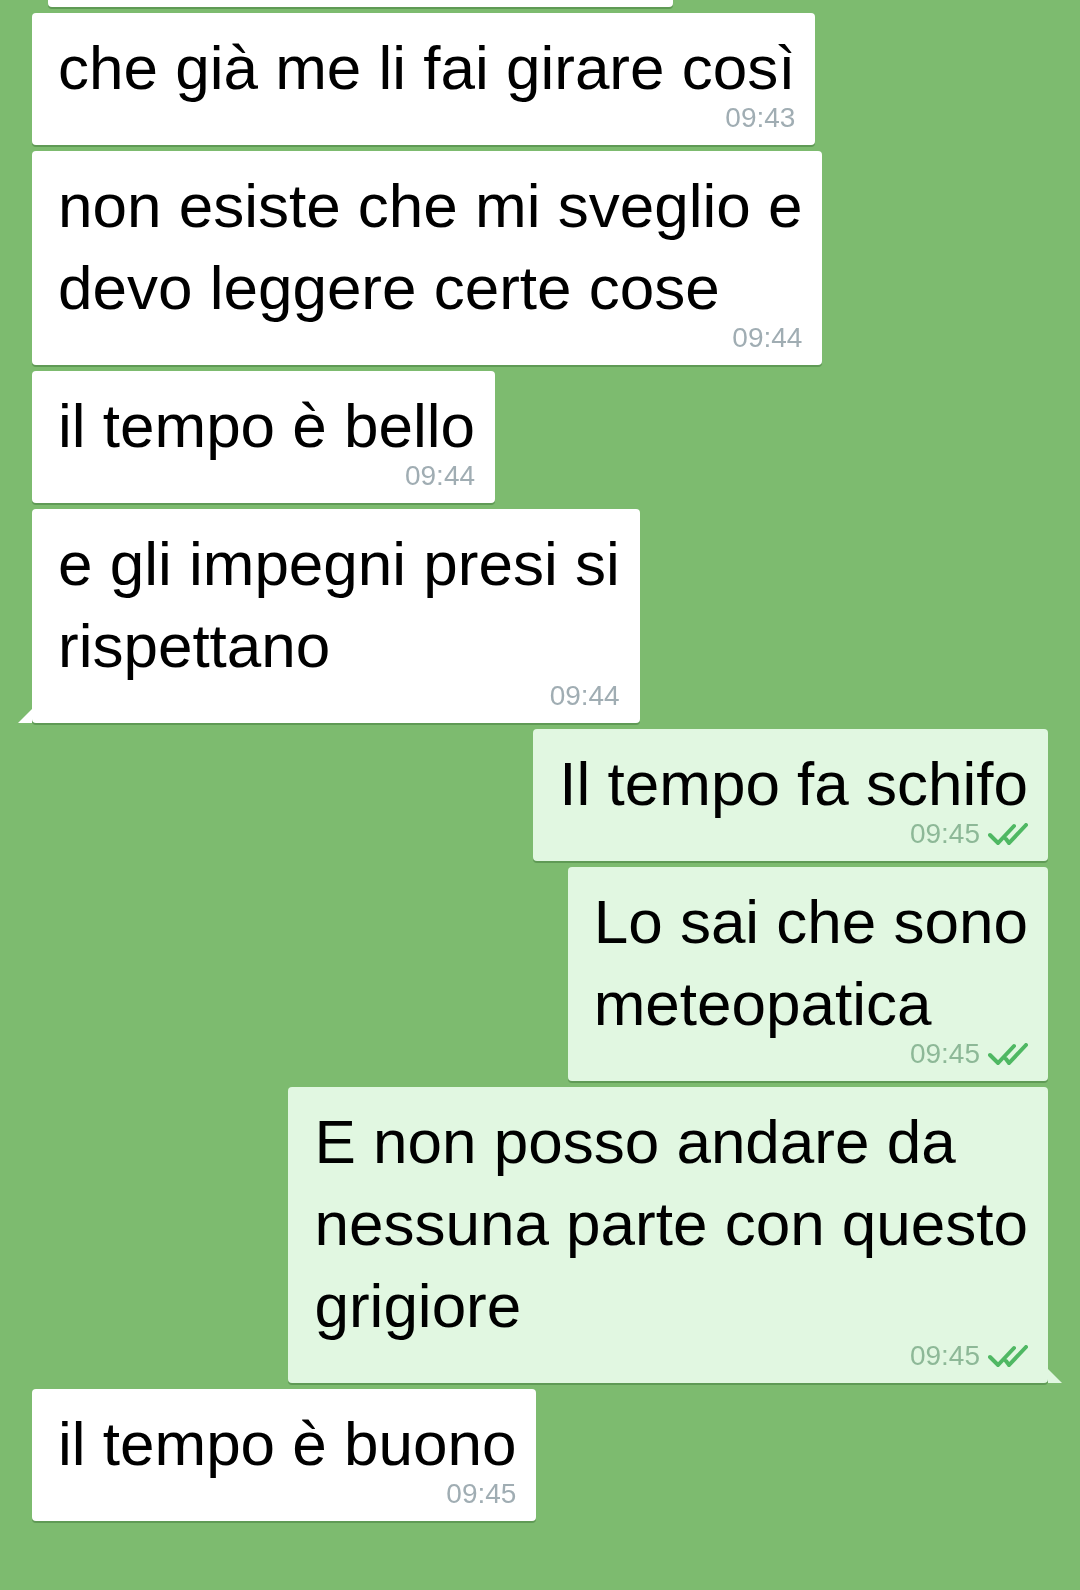 This screenshot has height=1590, width=1080. Describe the element at coordinates (267, 426) in the screenshot. I see `message-text: il tempo è bello` at that location.